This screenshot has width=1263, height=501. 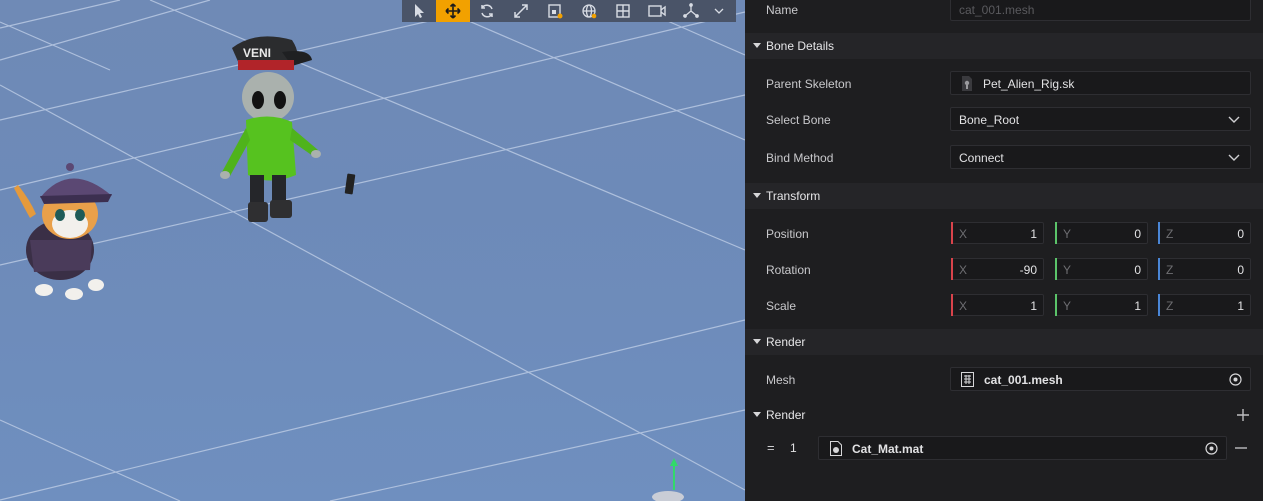 What do you see at coordinates (1240, 270) in the screenshot?
I see `rotation-z-value: 0` at bounding box center [1240, 270].